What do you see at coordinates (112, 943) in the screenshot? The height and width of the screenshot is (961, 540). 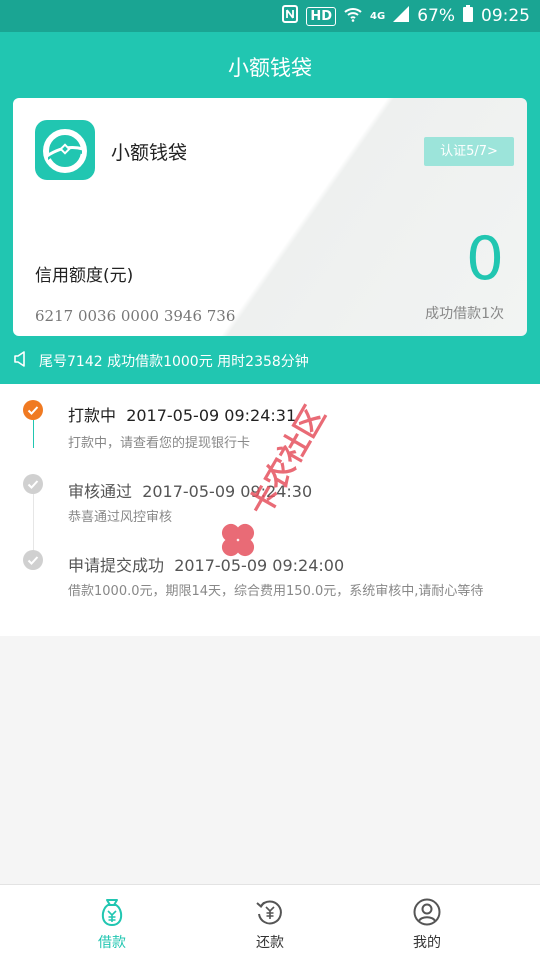 I see `tab-label: 借款` at bounding box center [112, 943].